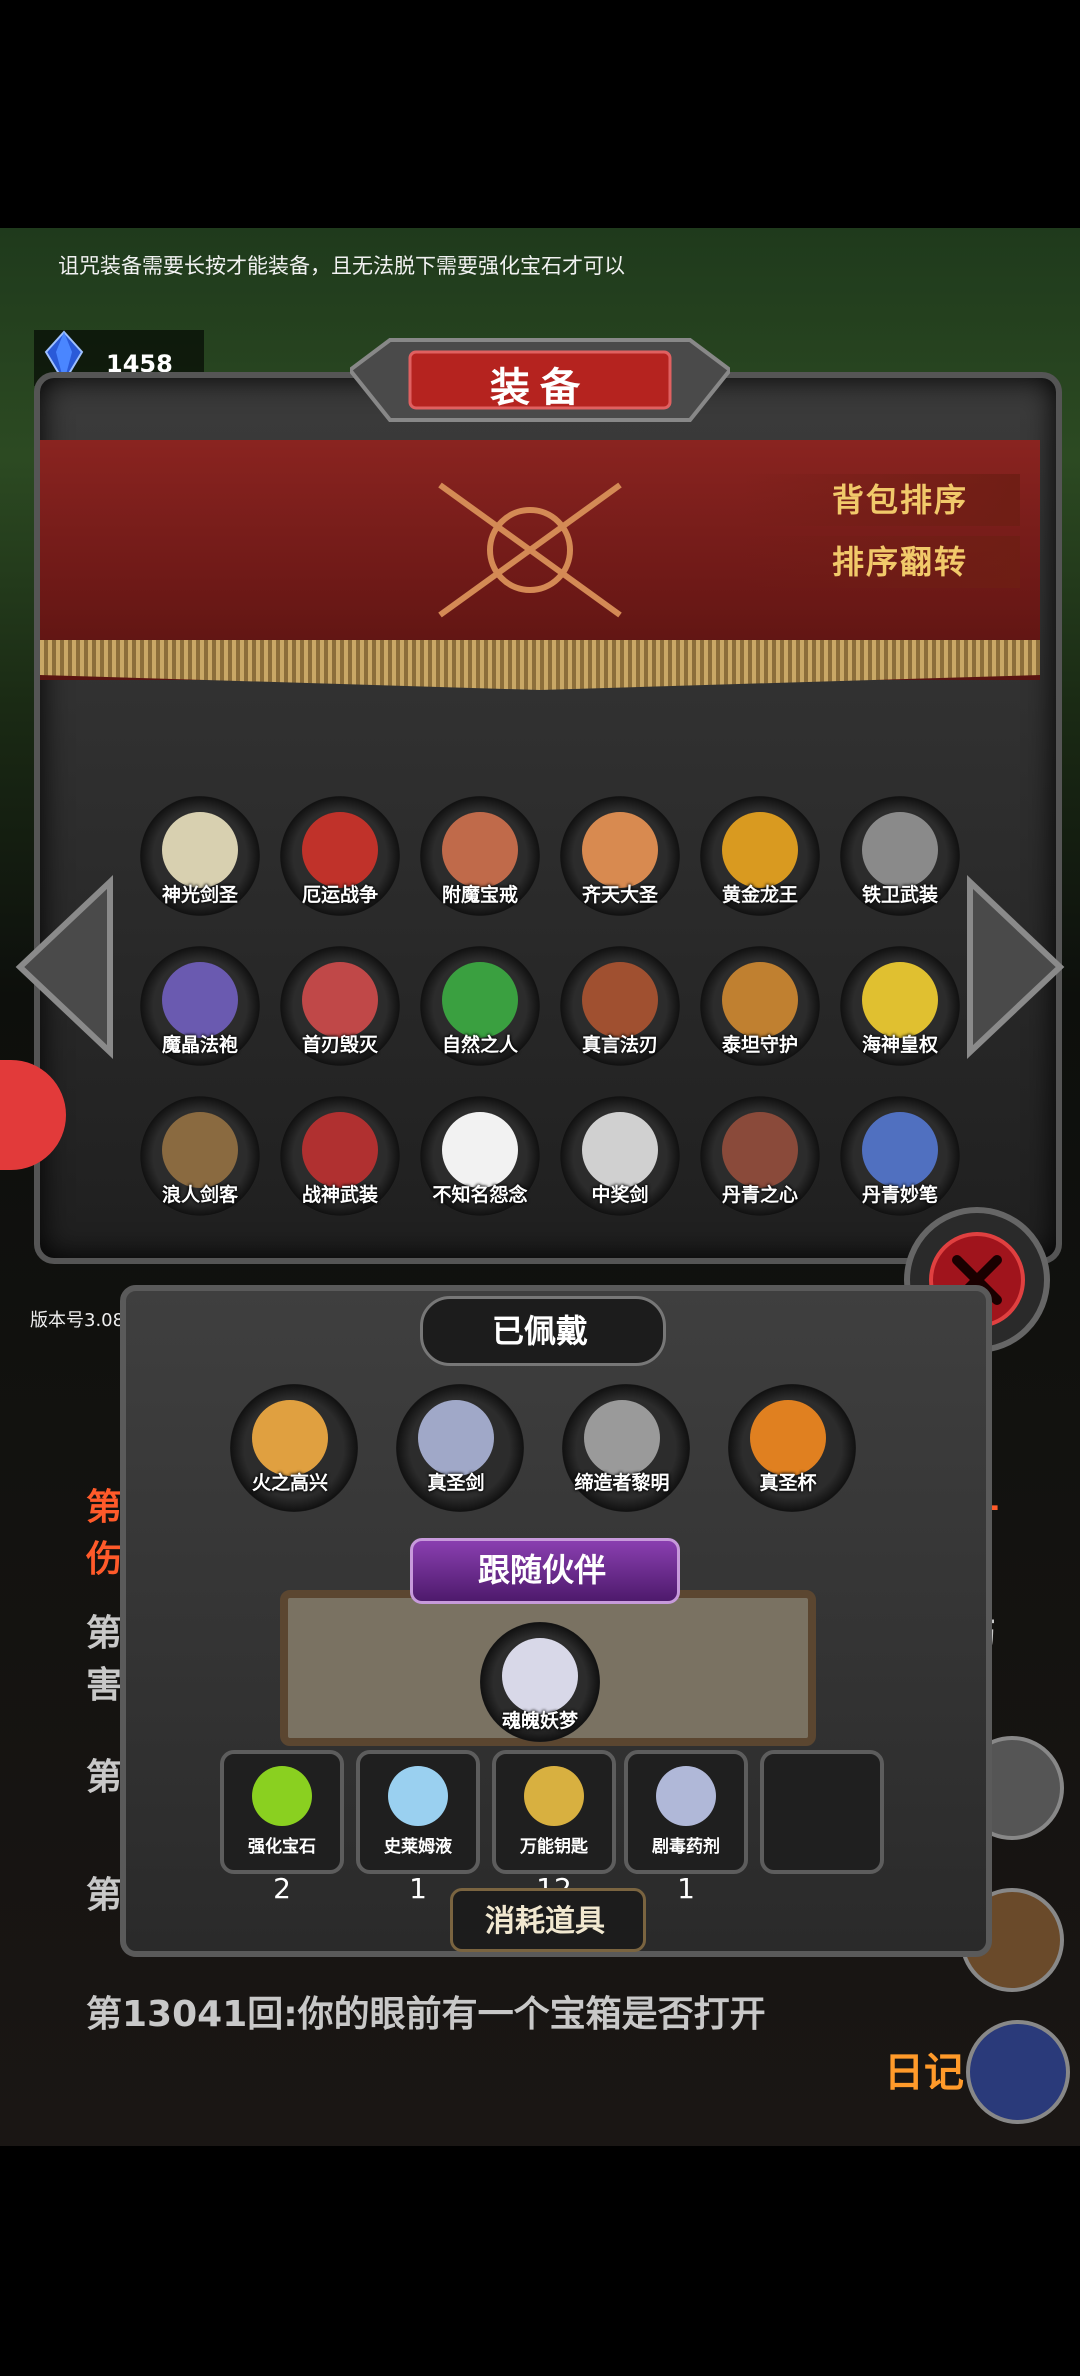 This screenshot has width=1080, height=2376. Describe the element at coordinates (339, 1045) in the screenshot. I see `equipment-label: 首刃毁灭` at that location.